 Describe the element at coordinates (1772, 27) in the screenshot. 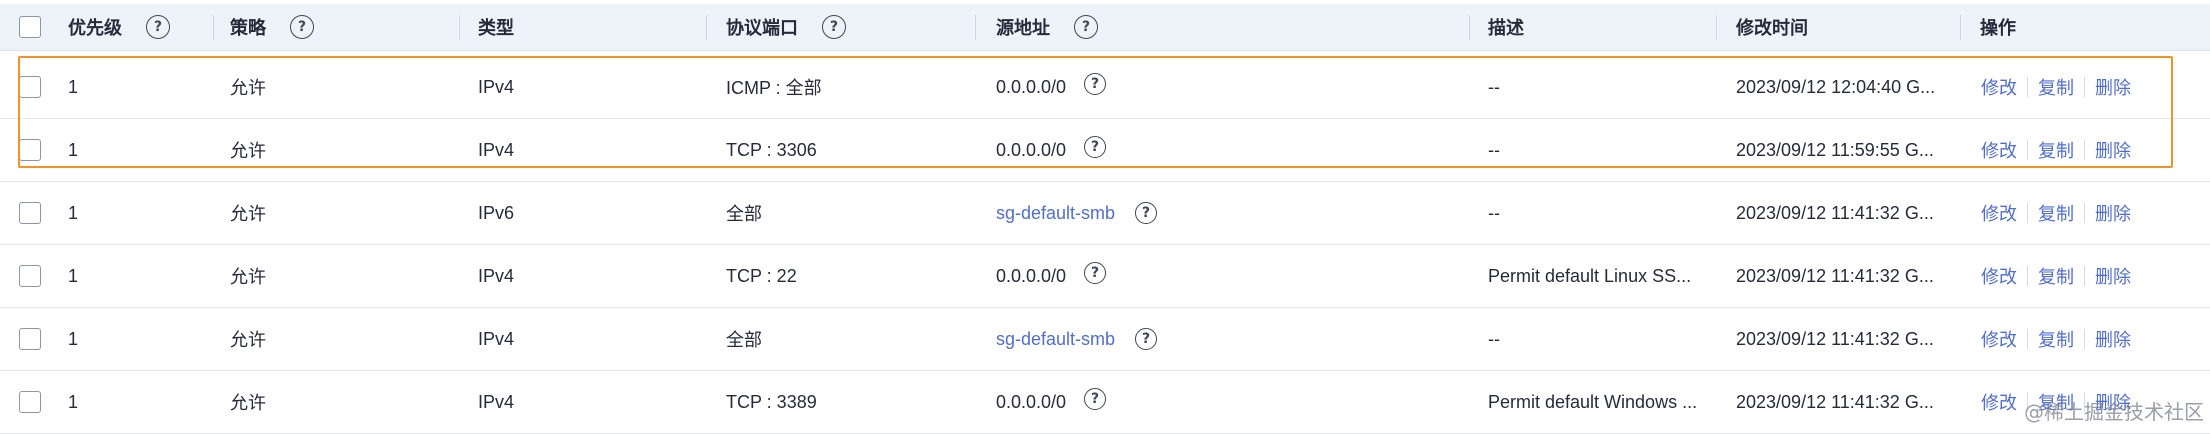

I see `header-modified: 修改时间` at that location.